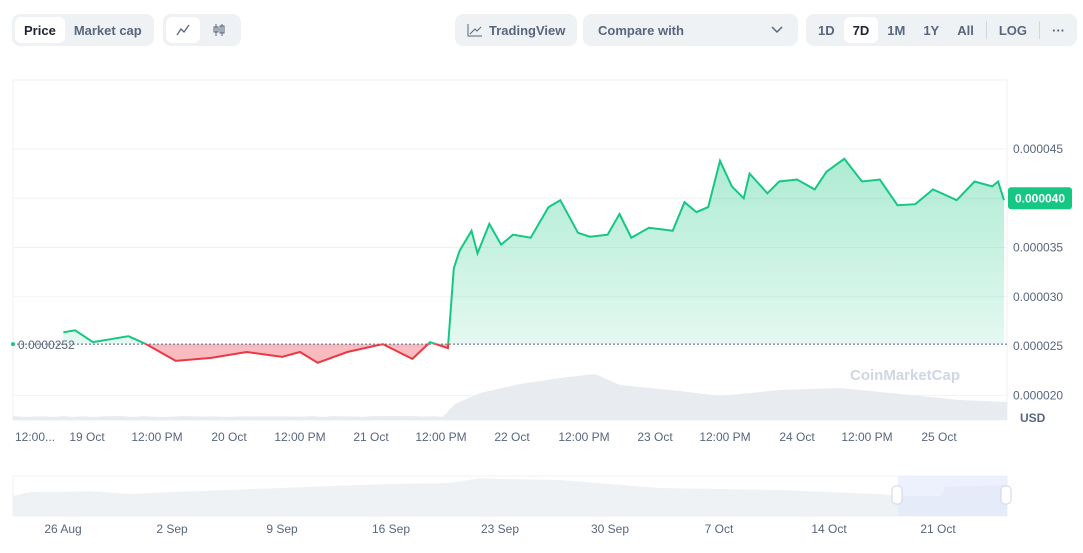 This screenshot has height=553, width=1083. I want to click on x-tick-label: 21 Oct, so click(371, 437).